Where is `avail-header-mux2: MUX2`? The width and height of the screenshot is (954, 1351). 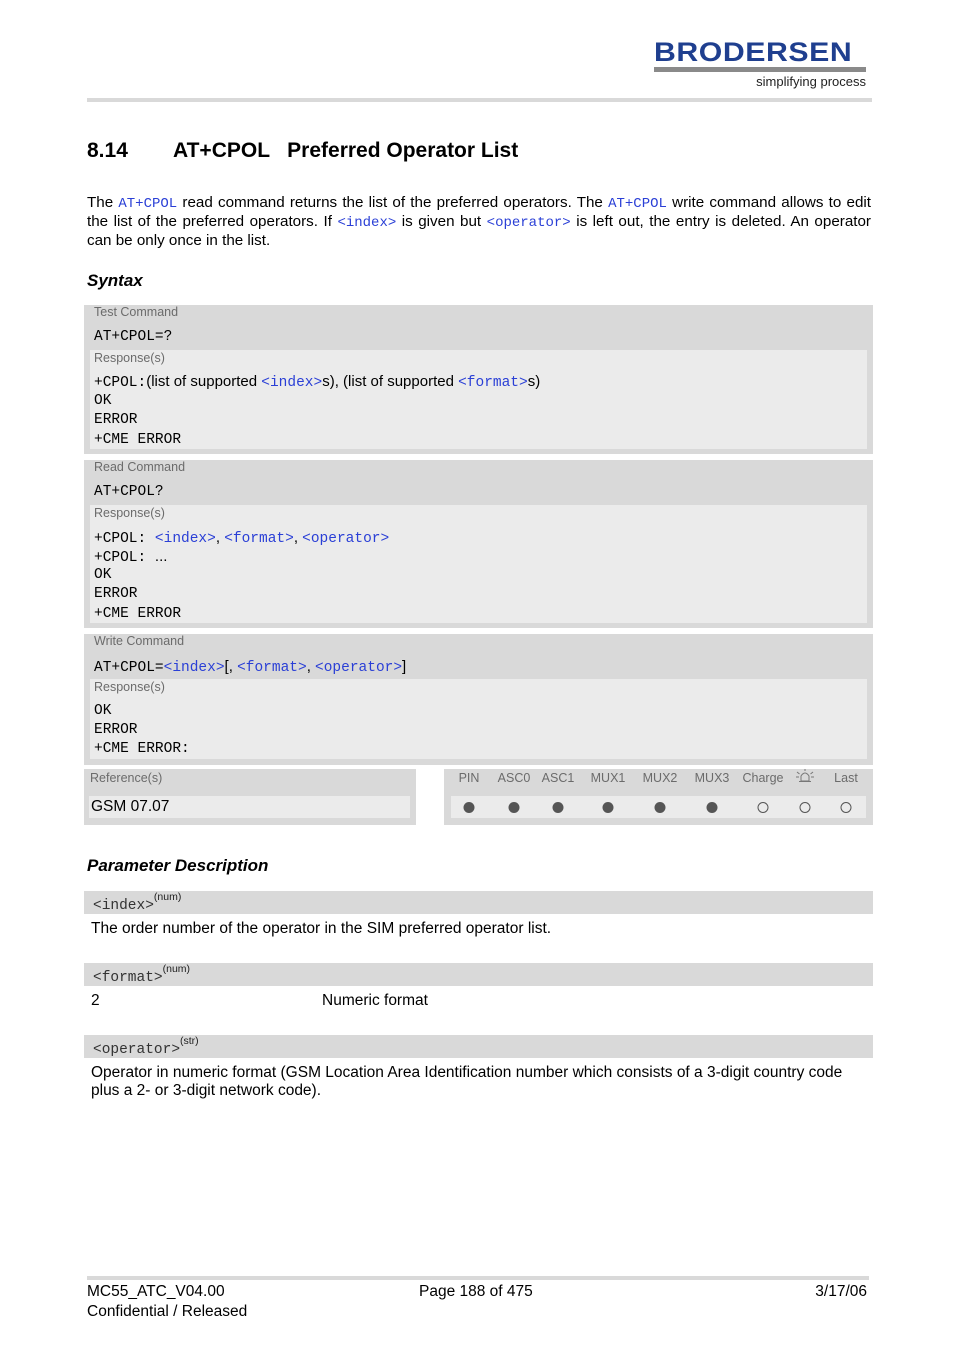
avail-header-mux2: MUX2 is located at coordinates (660, 778).